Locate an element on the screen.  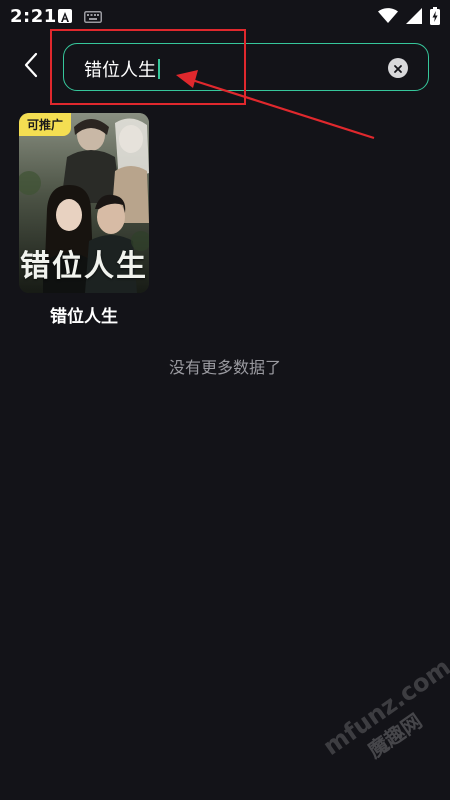
poster-title-text: 错位人生 is located at coordinates (84, 266).